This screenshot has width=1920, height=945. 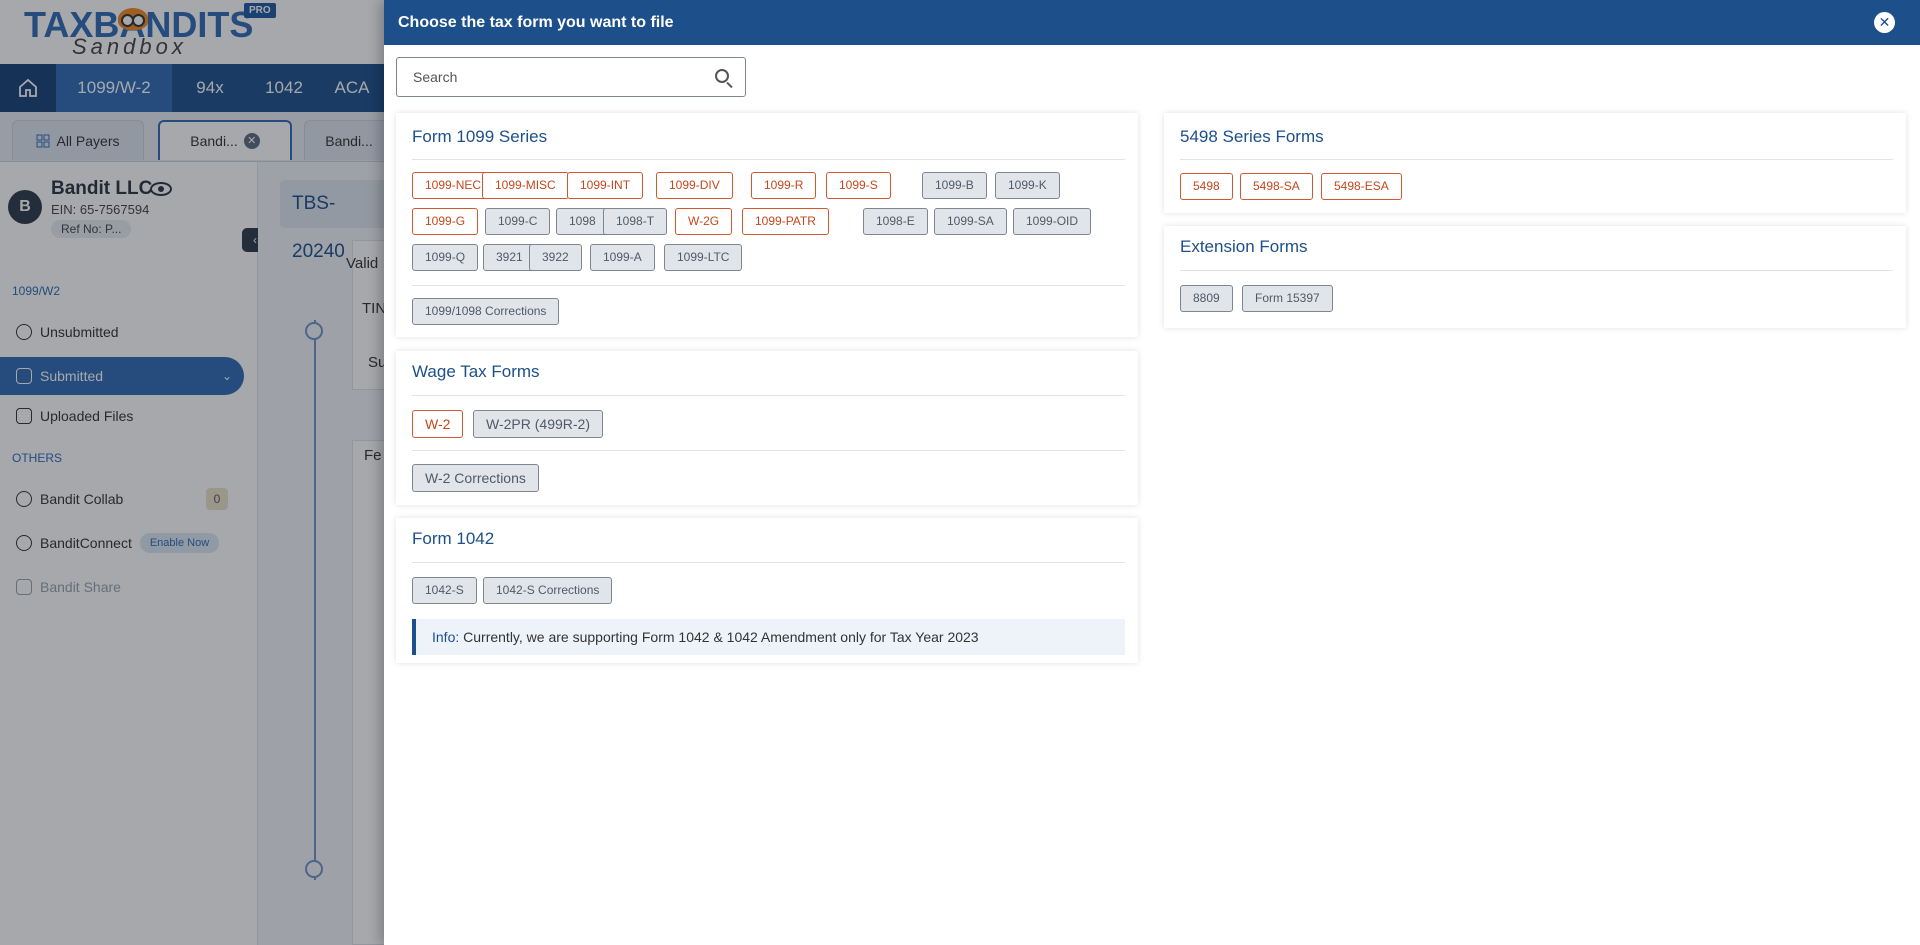 What do you see at coordinates (555, 257) in the screenshot?
I see `form-chip-3922: 3922` at bounding box center [555, 257].